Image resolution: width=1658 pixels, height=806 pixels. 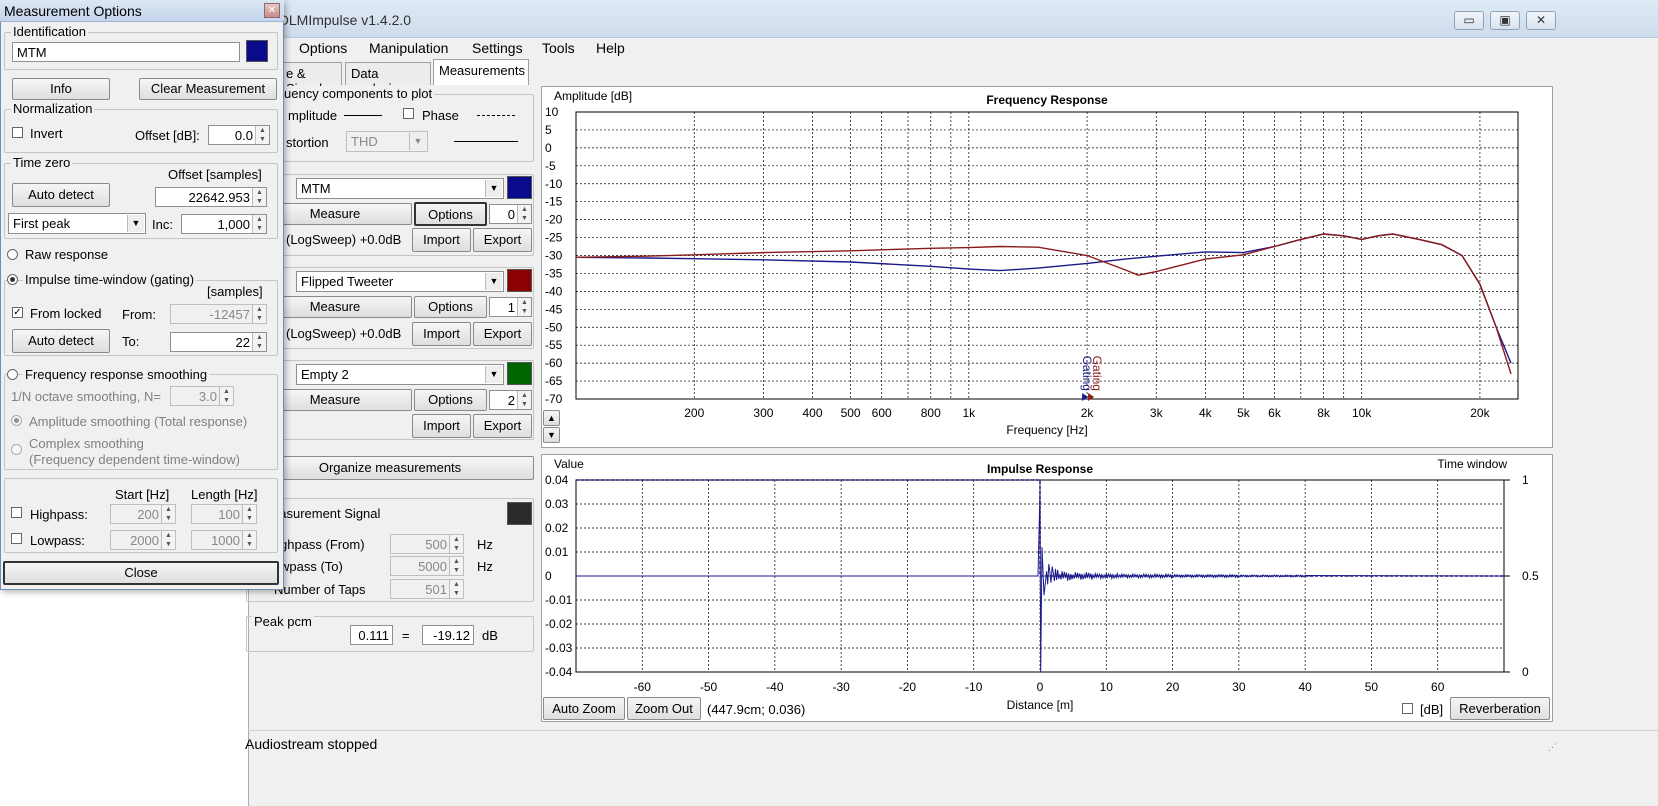 I want to click on measurement-3-options-button: Options, so click(x=450, y=400).